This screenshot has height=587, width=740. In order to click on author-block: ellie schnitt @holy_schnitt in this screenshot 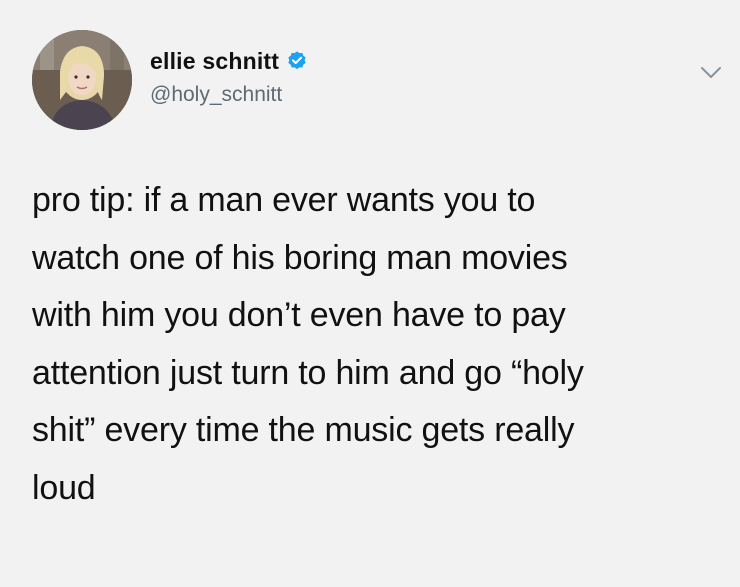, I will do `click(229, 76)`.